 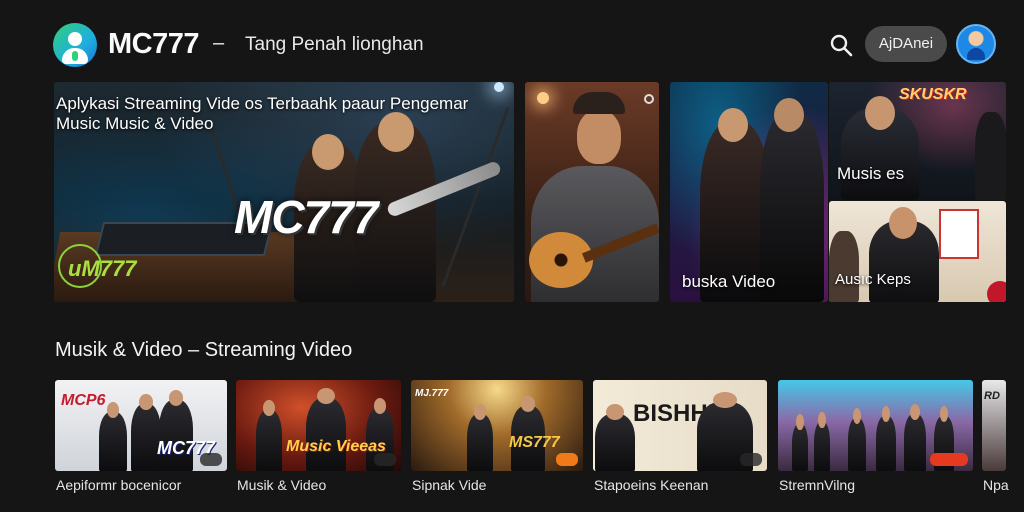 I want to click on account-pill-button: AjDAnei, so click(x=906, y=44).